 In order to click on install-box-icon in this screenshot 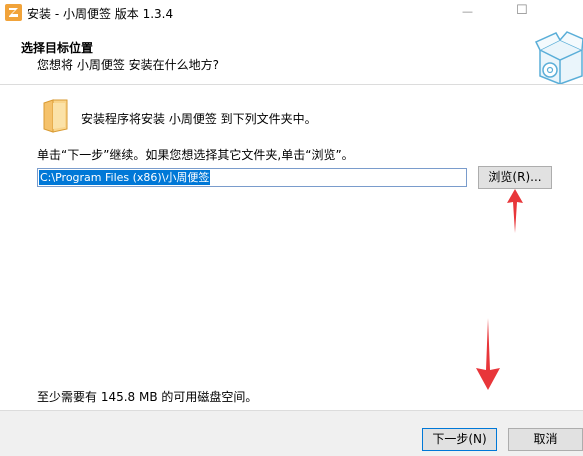, I will do `click(558, 57)`.